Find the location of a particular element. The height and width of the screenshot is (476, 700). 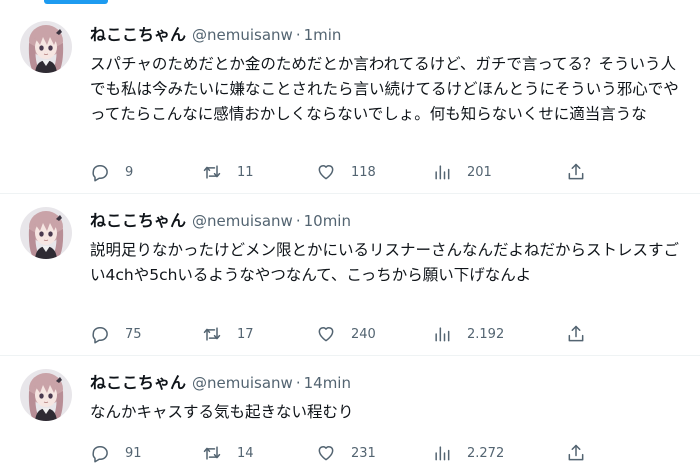

views-count: 2.272 is located at coordinates (486, 453).